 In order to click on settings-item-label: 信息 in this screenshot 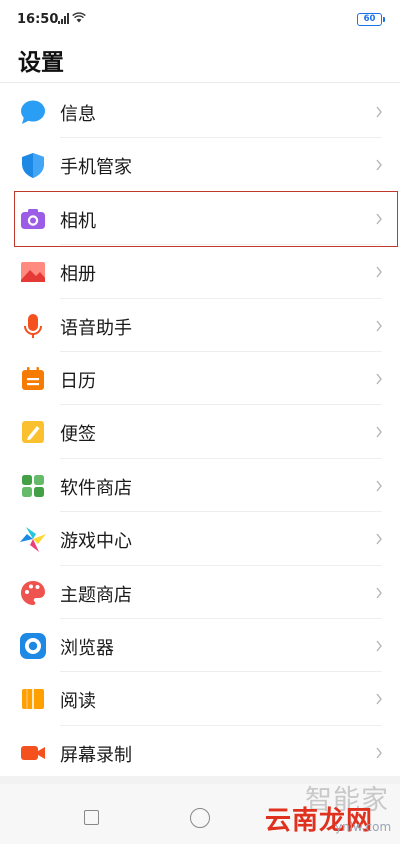, I will do `click(78, 114)`.